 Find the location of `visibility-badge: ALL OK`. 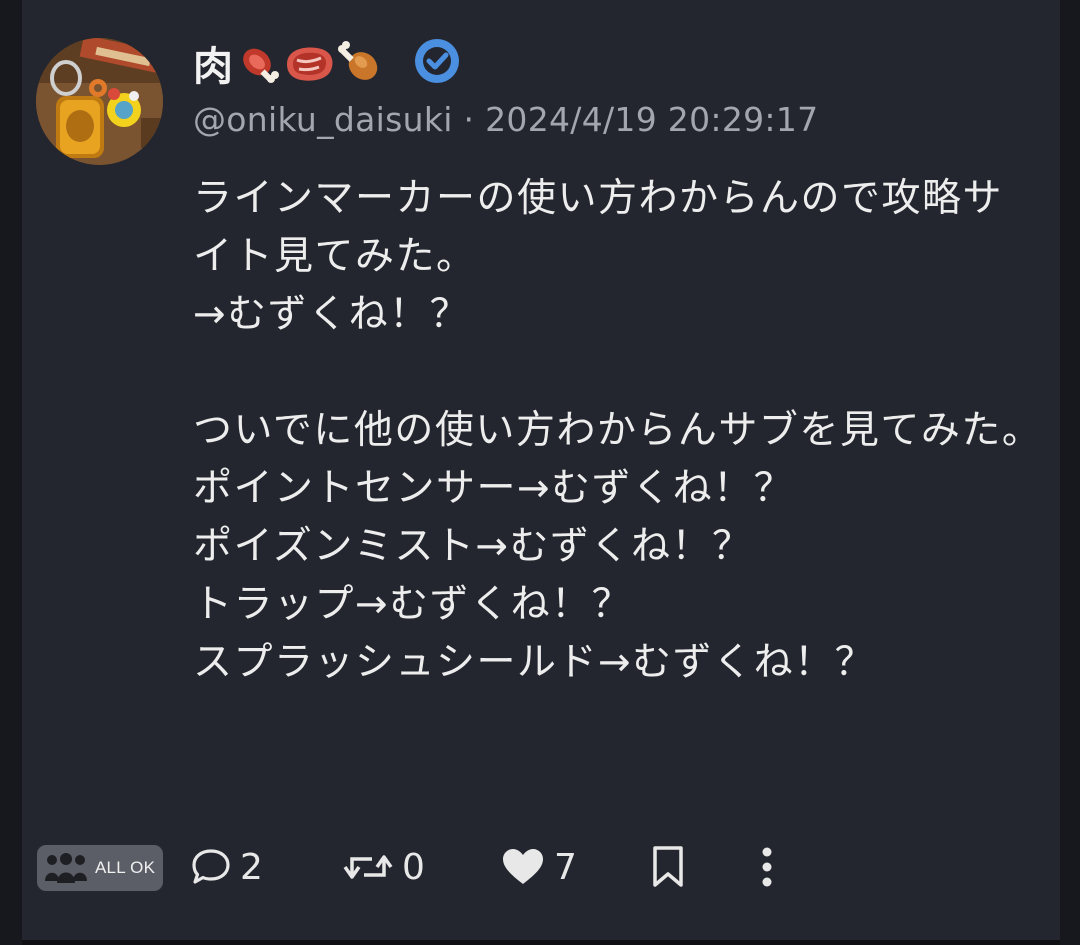

visibility-badge: ALL OK is located at coordinates (100, 868).